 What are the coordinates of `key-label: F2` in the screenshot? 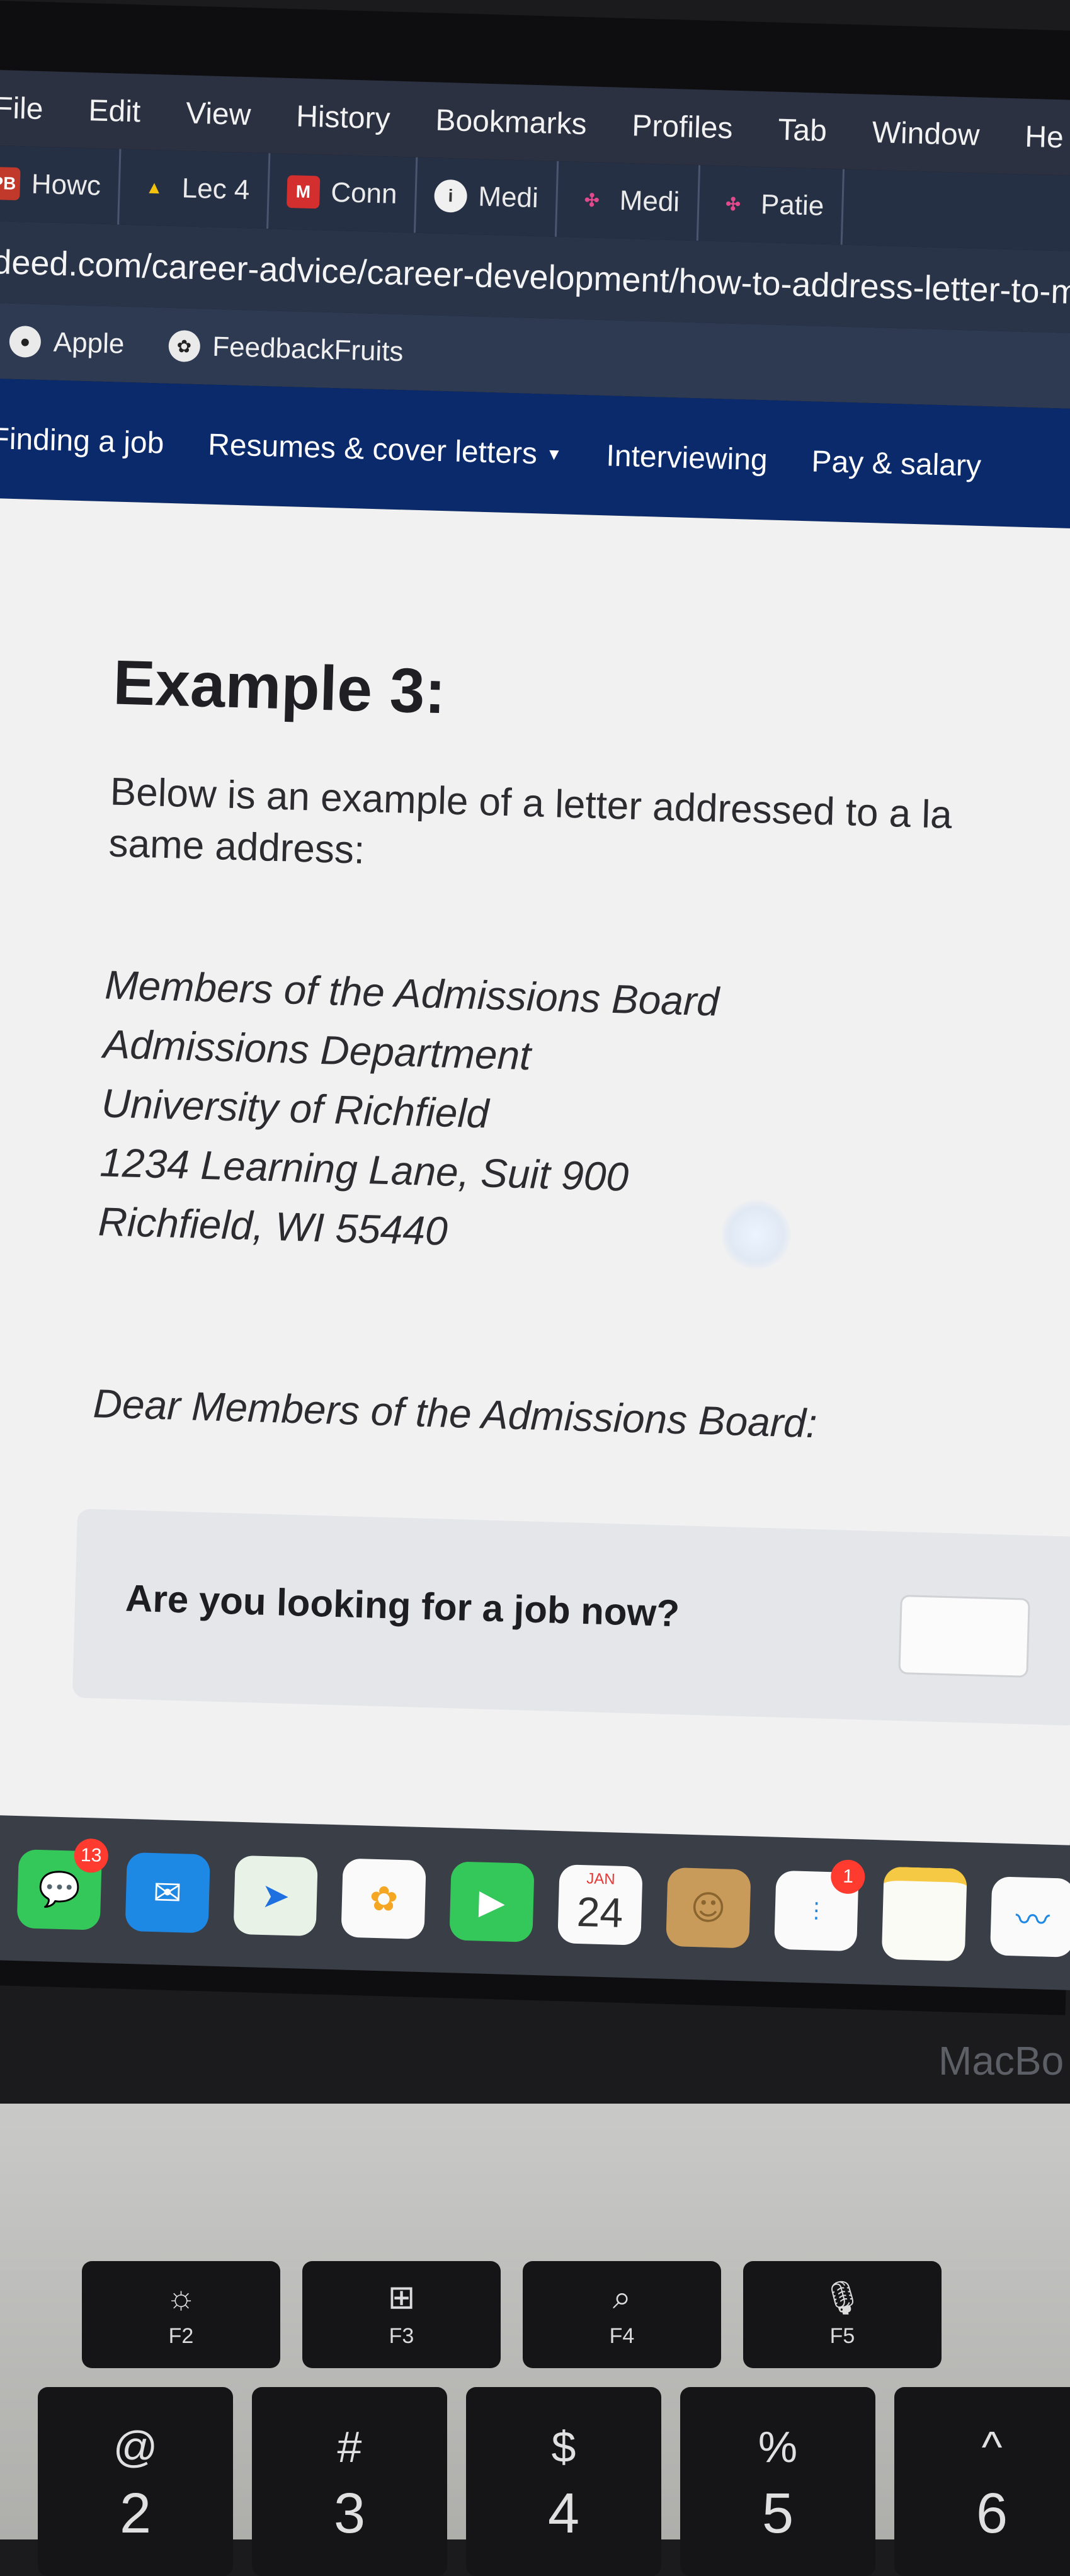 It's located at (181, 2336).